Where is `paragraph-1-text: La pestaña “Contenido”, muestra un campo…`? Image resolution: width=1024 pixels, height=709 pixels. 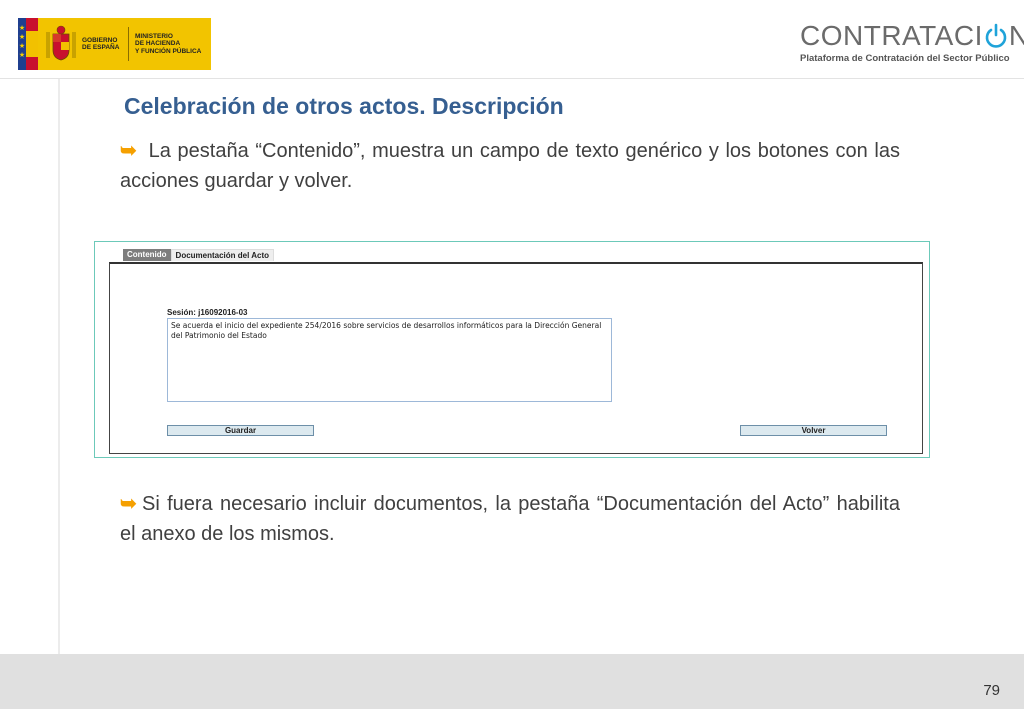
paragraph-1-text: La pestaña “Contenido”, muestra un campo… is located at coordinates (510, 166).